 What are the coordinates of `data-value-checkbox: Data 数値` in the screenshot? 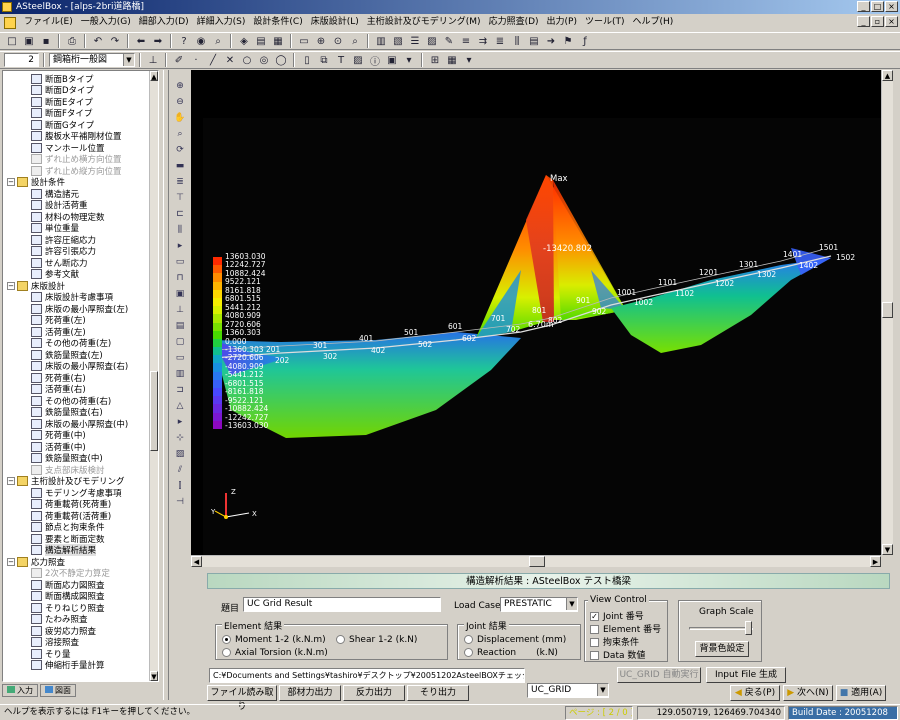 It's located at (617, 654).